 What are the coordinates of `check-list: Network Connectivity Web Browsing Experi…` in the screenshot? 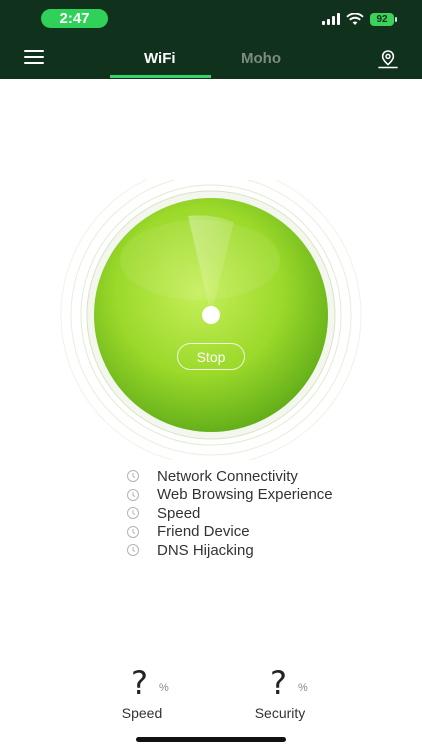 It's located at (229, 513).